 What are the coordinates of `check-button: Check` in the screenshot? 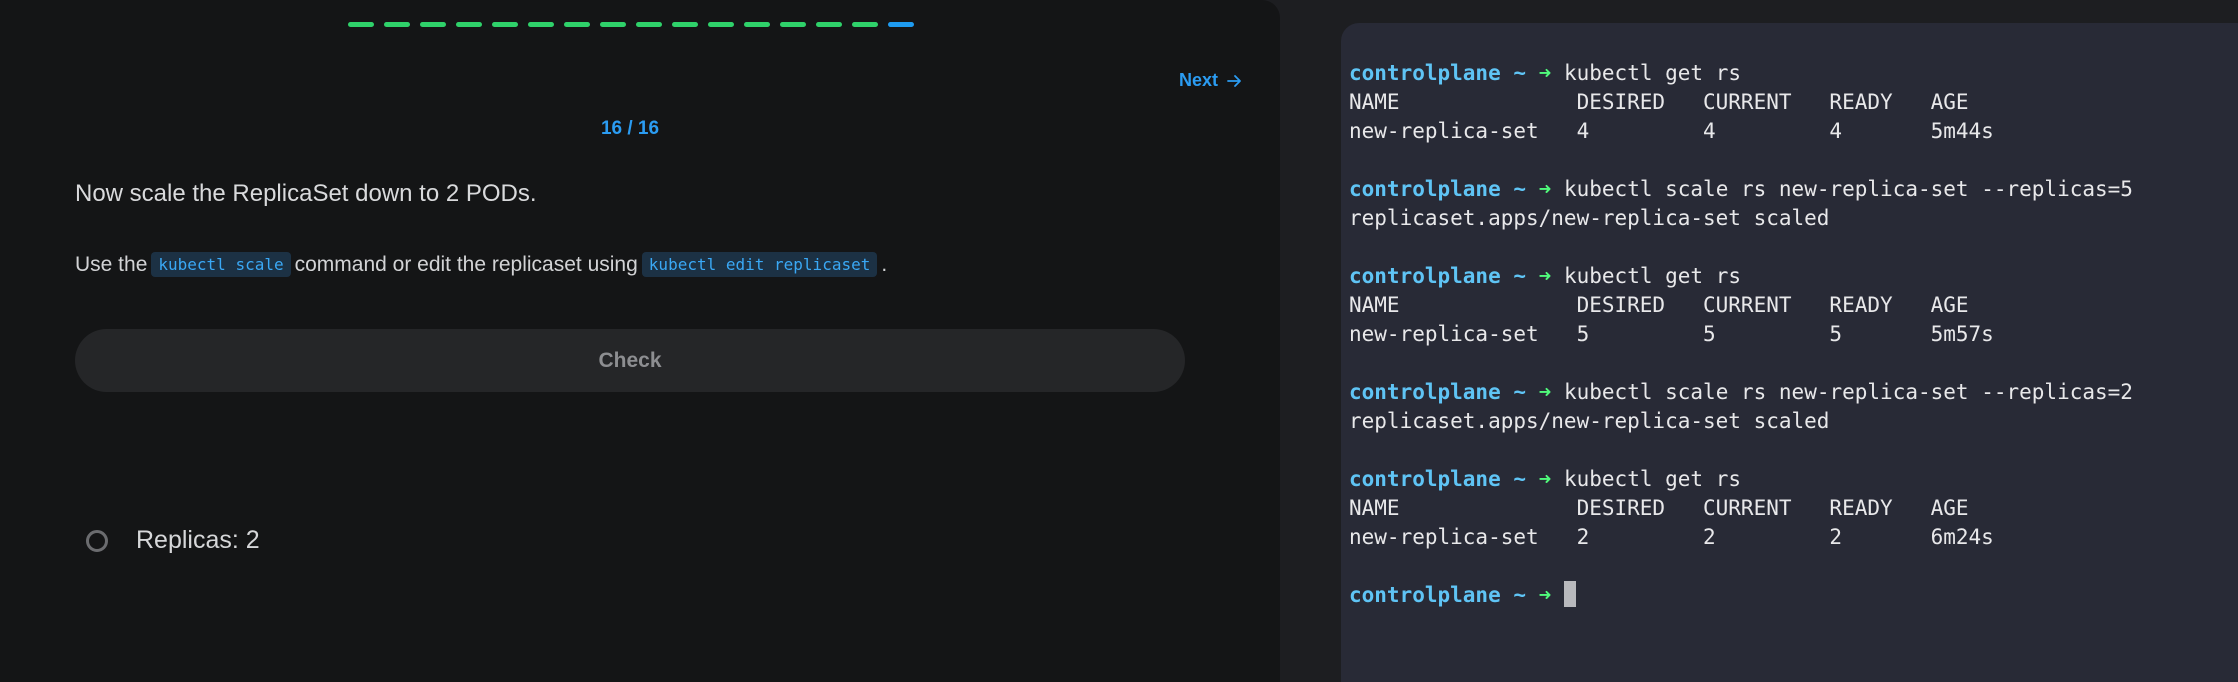 It's located at (630, 360).